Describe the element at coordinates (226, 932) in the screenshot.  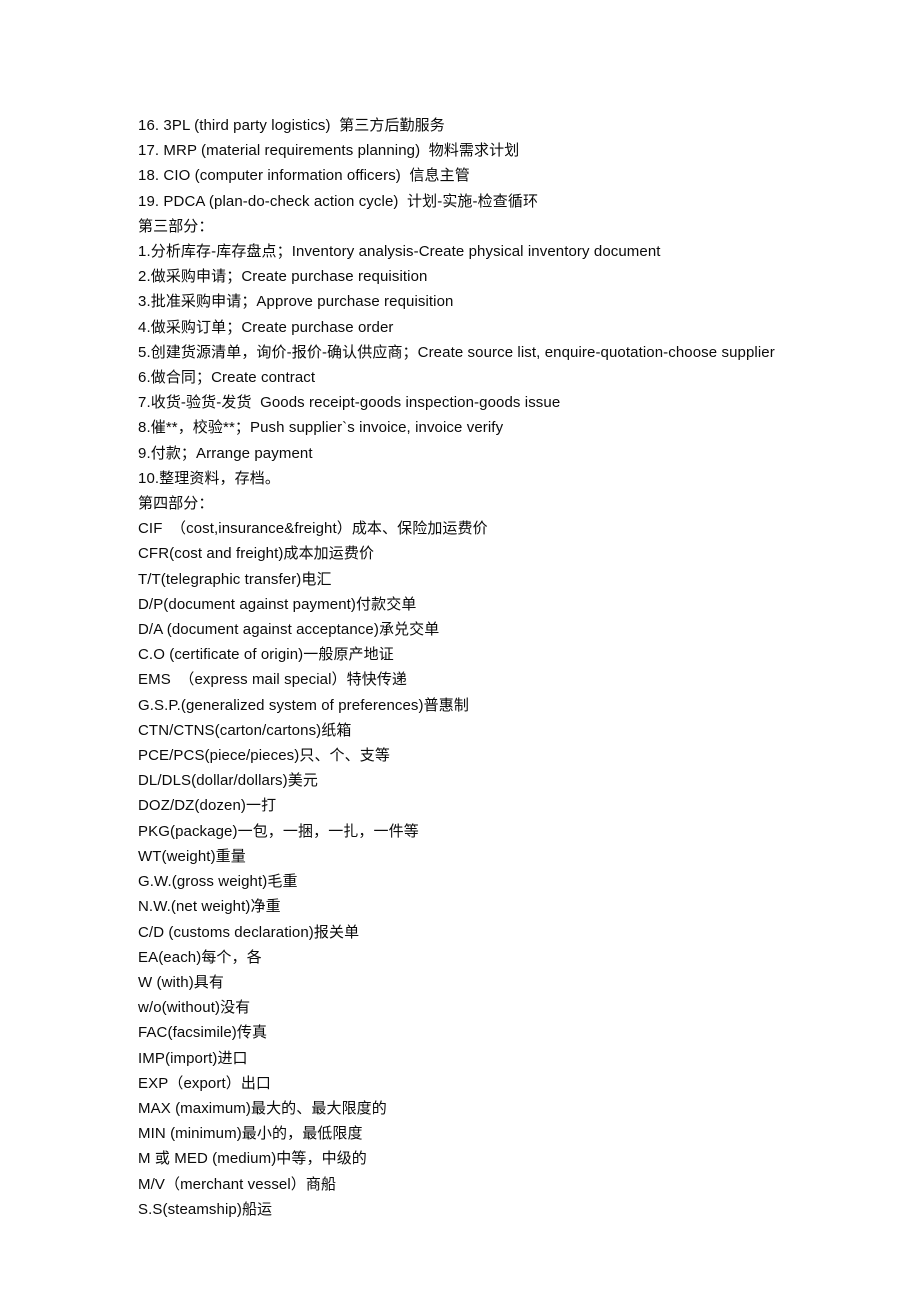
I see `latin-run: C/D (customs declaration)` at that location.